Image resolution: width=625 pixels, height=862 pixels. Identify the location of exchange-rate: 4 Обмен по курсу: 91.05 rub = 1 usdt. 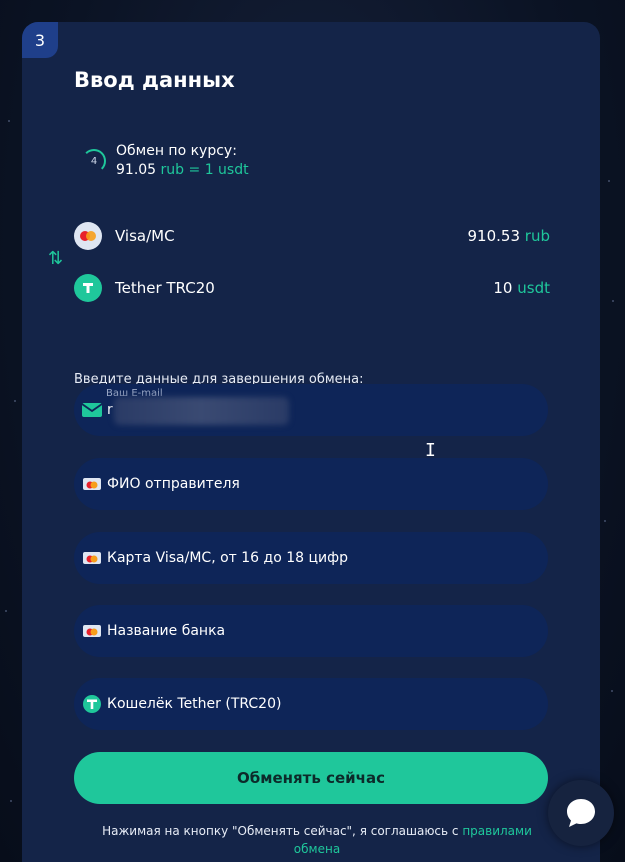
(165, 161).